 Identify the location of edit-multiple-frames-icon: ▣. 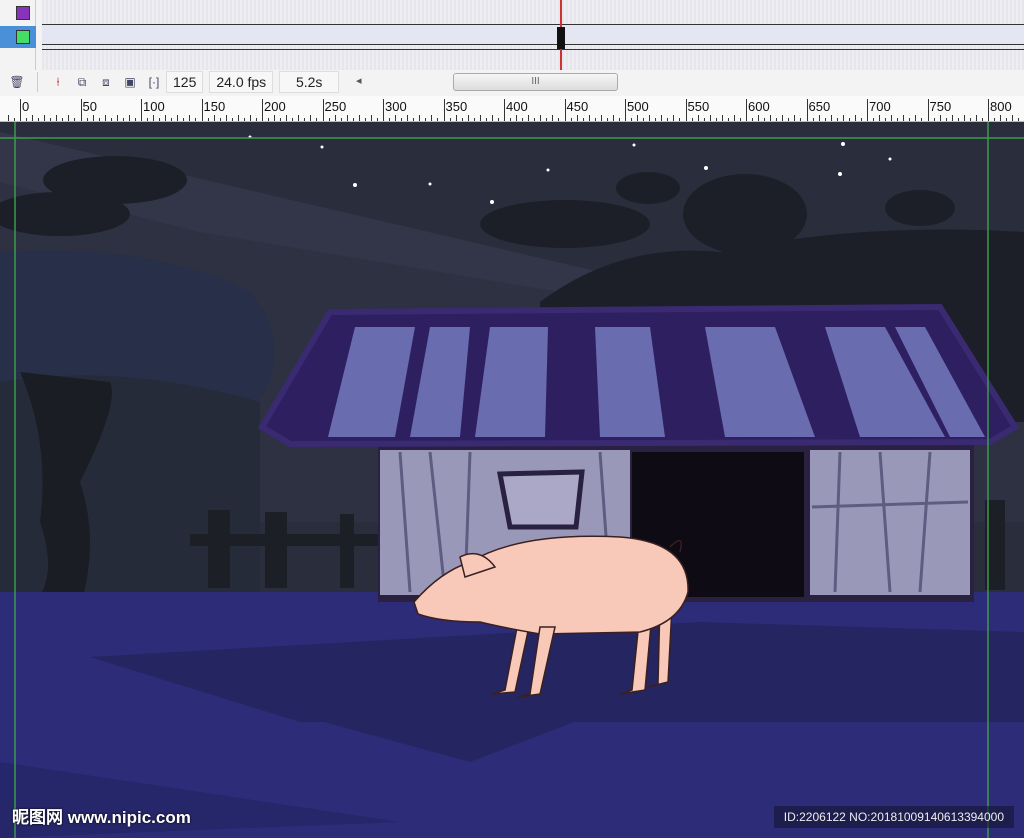
(130, 82).